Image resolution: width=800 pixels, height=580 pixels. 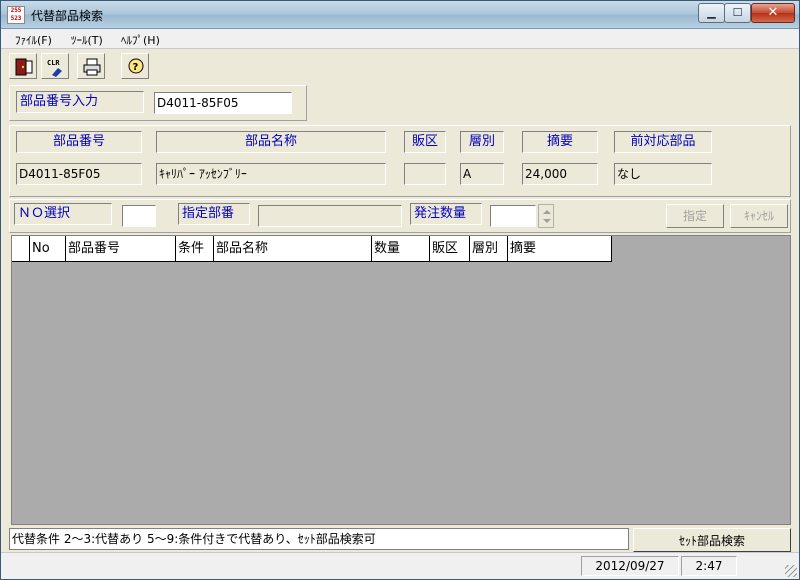 What do you see at coordinates (489, 249) in the screenshot?
I see `col-tier: 層別` at bounding box center [489, 249].